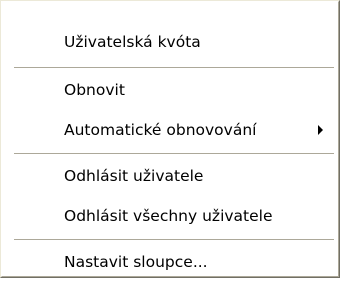 The width and height of the screenshot is (340, 282). Describe the element at coordinates (132, 42) in the screenshot. I see `menu-item-label: Uživatelská kvóta` at that location.